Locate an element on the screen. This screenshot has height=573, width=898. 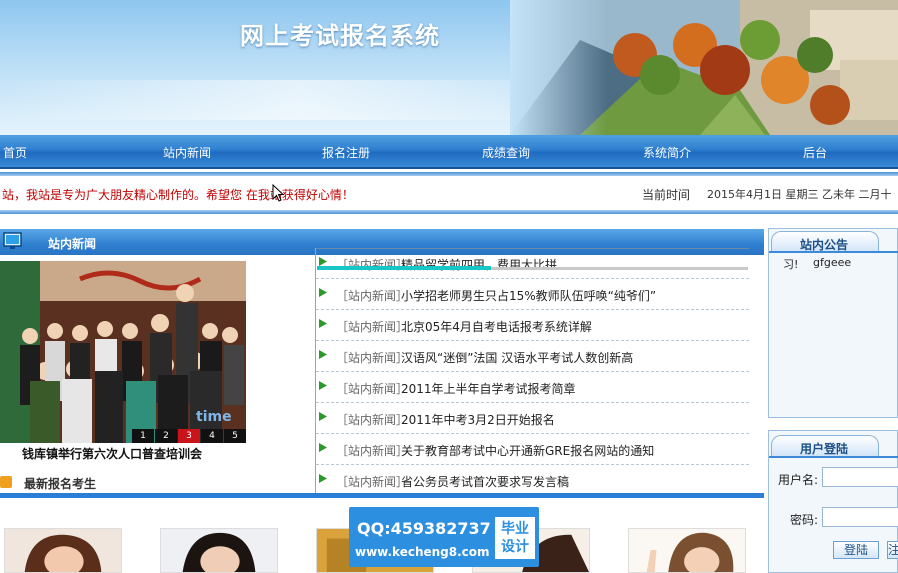
news-item: ［站内新闻］ 北京05年4月自考电话报考系统详解 is located at coordinates (532, 325).